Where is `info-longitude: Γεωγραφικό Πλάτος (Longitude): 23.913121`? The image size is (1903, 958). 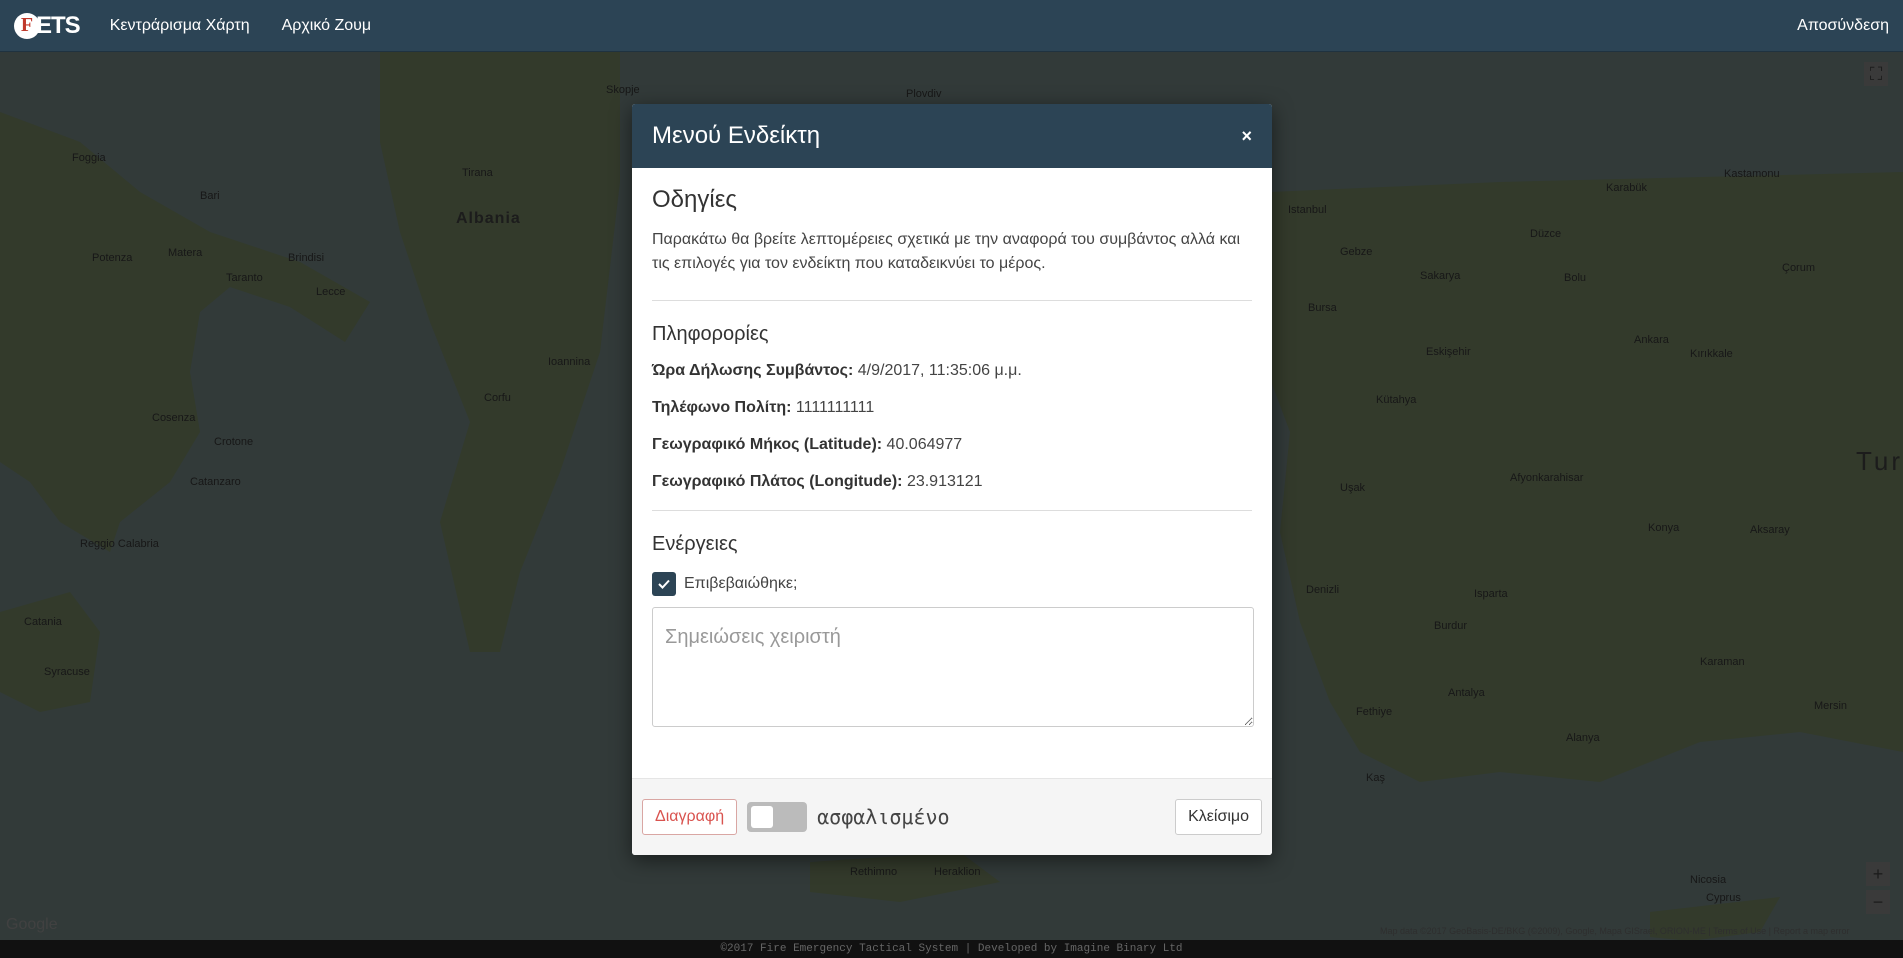
info-longitude: Γεωγραφικό Πλάτος (Longitude): 23.913121 is located at coordinates (817, 481).